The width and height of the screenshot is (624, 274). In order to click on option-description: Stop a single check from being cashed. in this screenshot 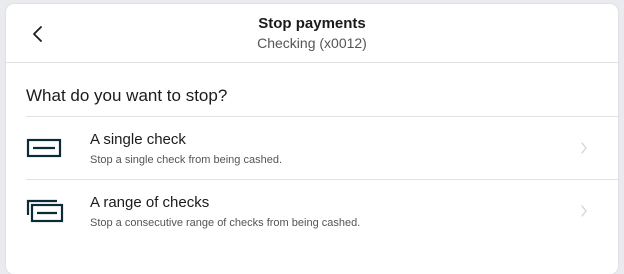, I will do `click(186, 160)`.